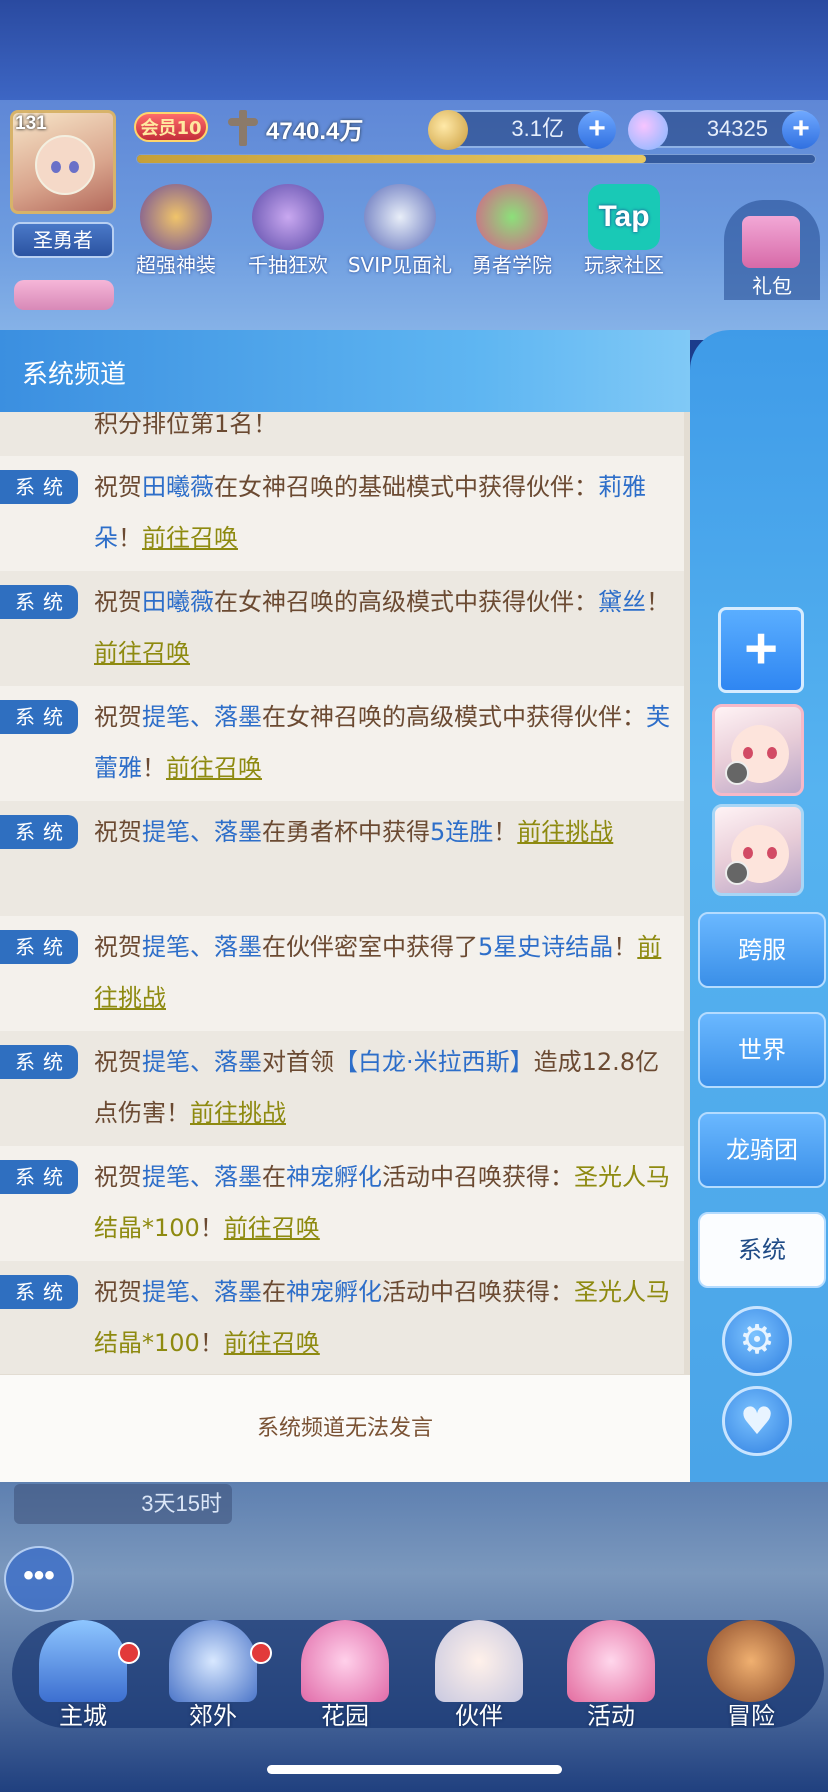 This screenshot has width=828, height=1792. I want to click on nav-partners: 伙伴, so click(479, 1675).